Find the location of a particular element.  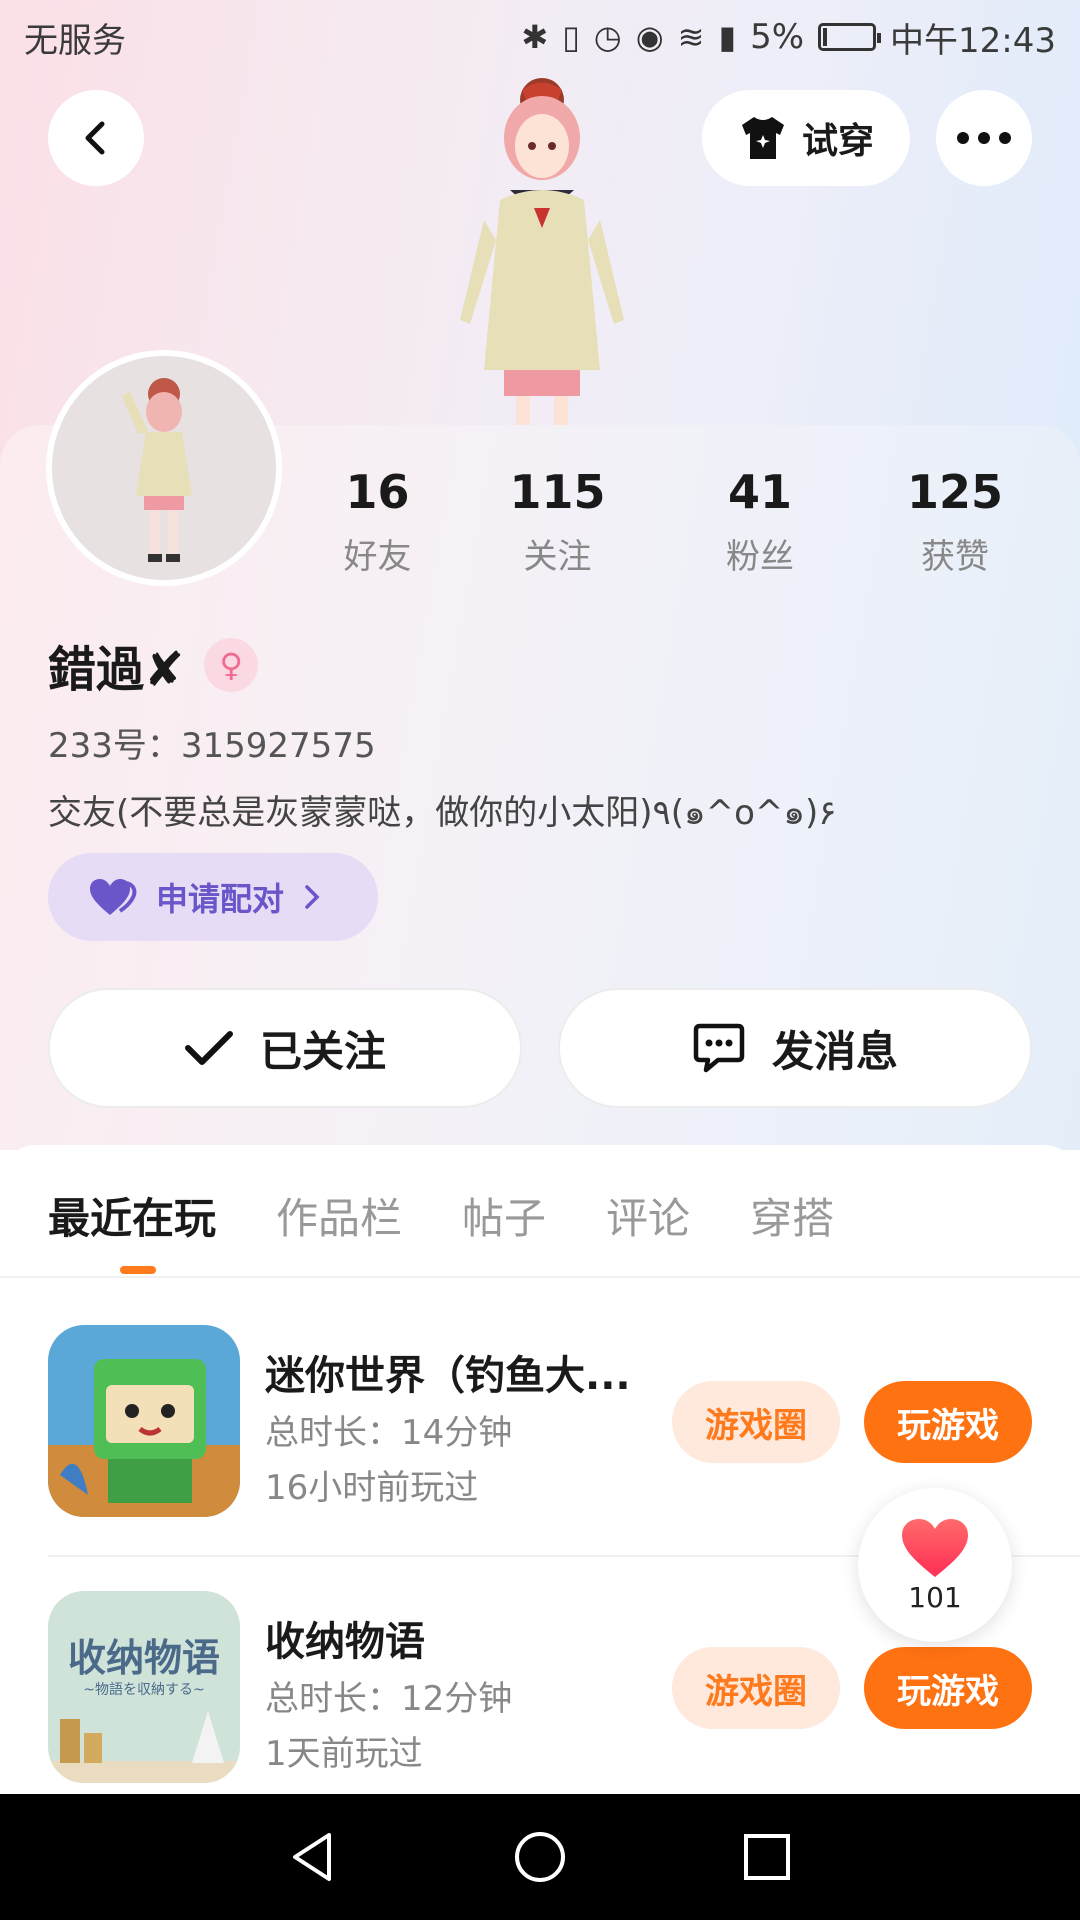

like-floating-button: 101 is located at coordinates (935, 1565).